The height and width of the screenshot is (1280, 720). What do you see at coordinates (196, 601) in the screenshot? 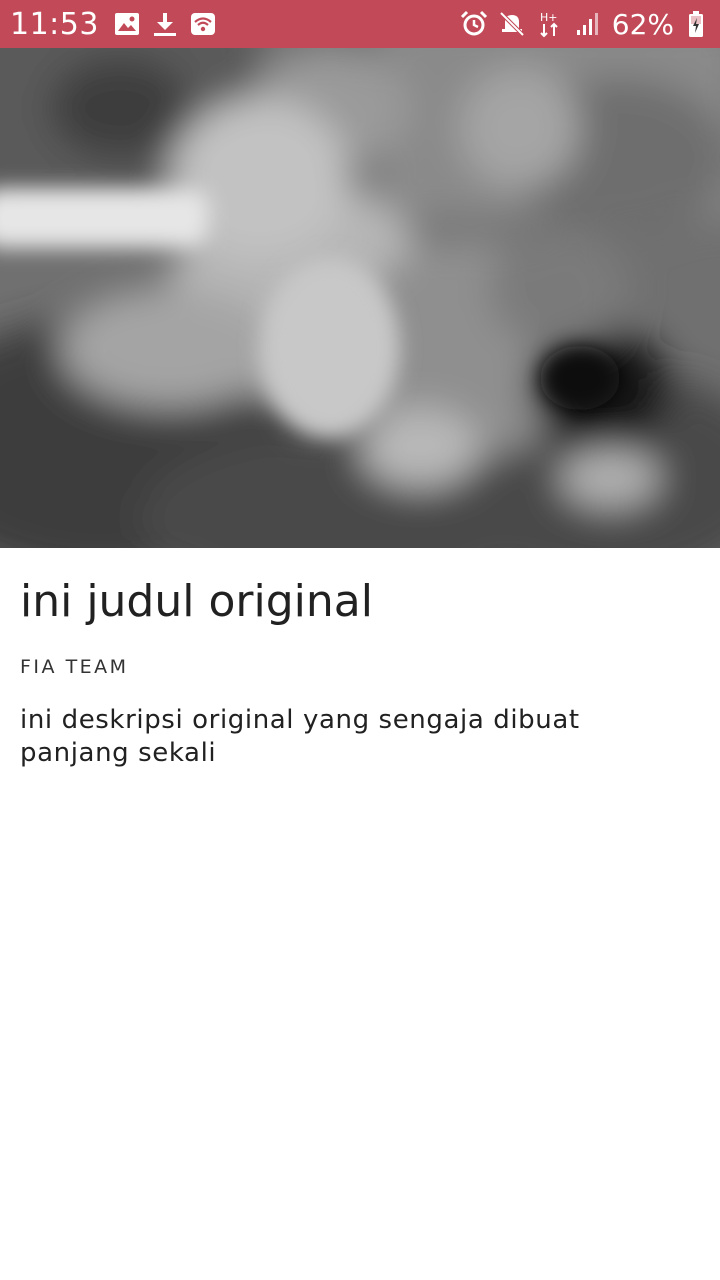
I see `article-title: ini judul original` at bounding box center [196, 601].